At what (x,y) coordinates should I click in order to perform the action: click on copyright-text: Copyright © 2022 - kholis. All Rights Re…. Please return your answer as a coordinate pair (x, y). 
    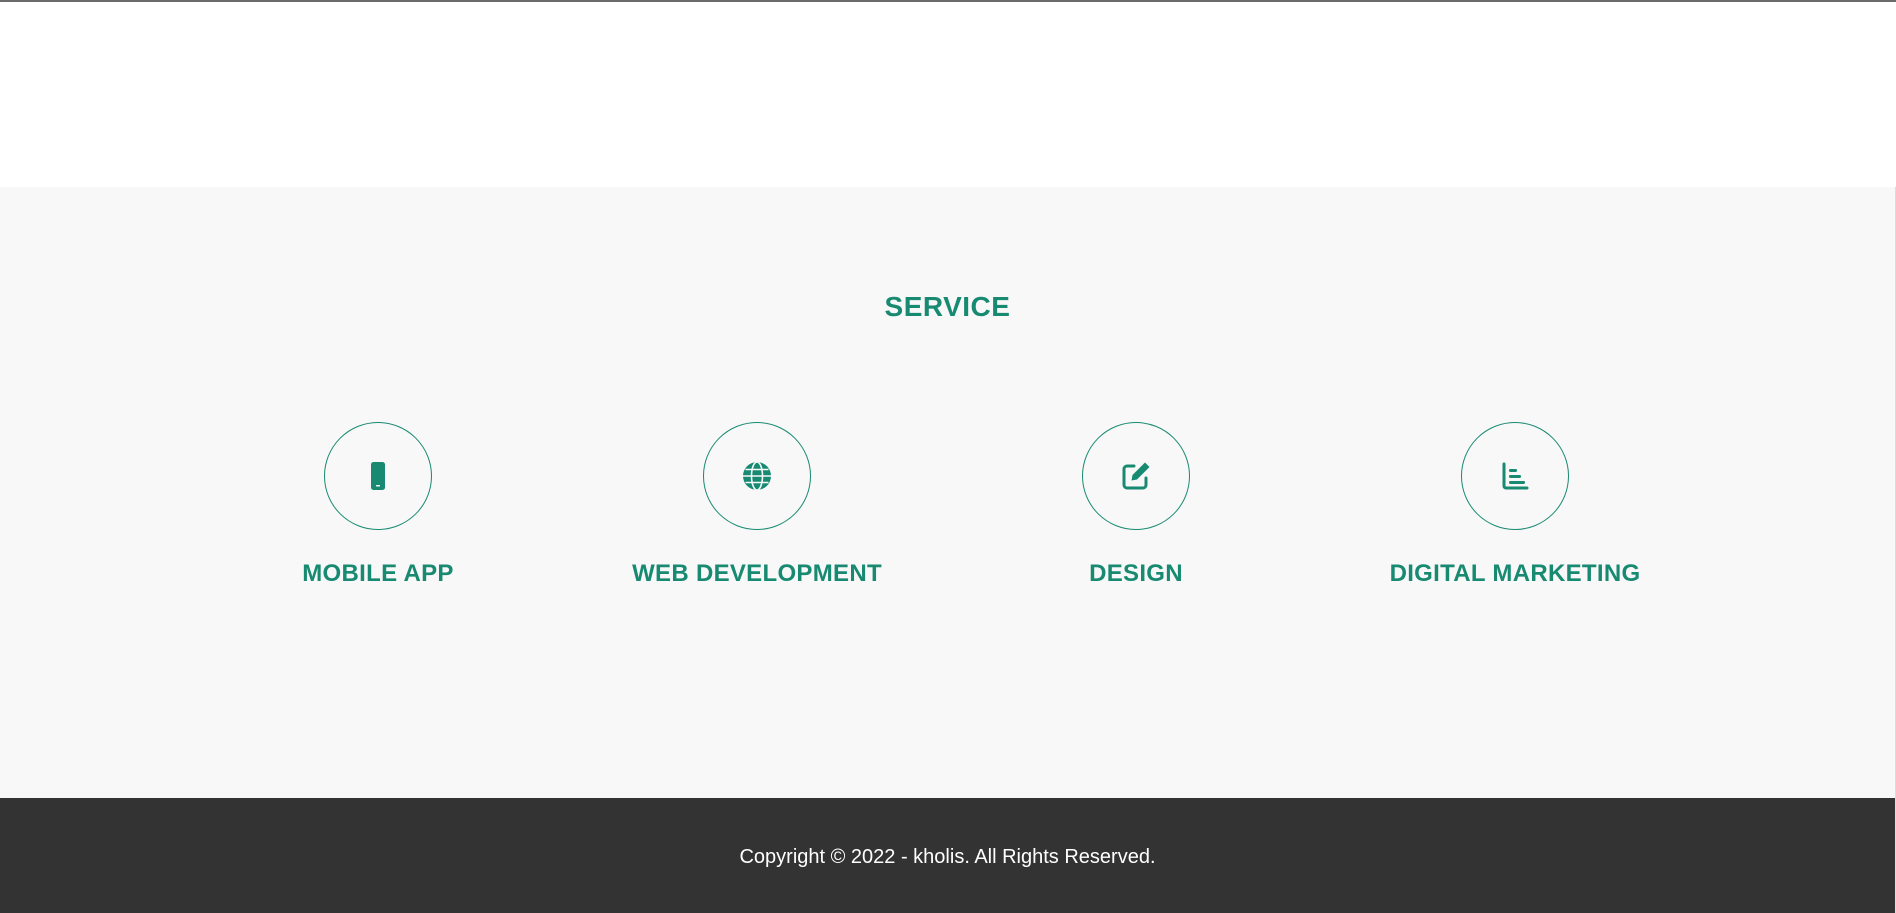
    Looking at the image, I should click on (947, 857).